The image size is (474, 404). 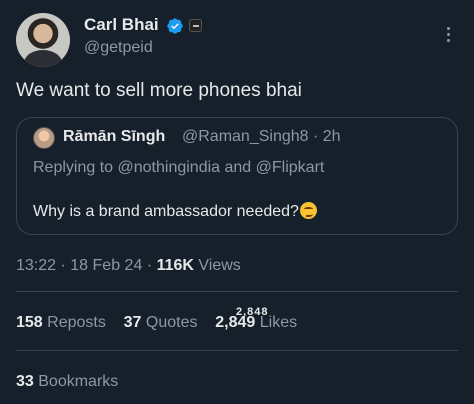 I want to click on likes-stat: 2,849 Likes, so click(x=256, y=322).